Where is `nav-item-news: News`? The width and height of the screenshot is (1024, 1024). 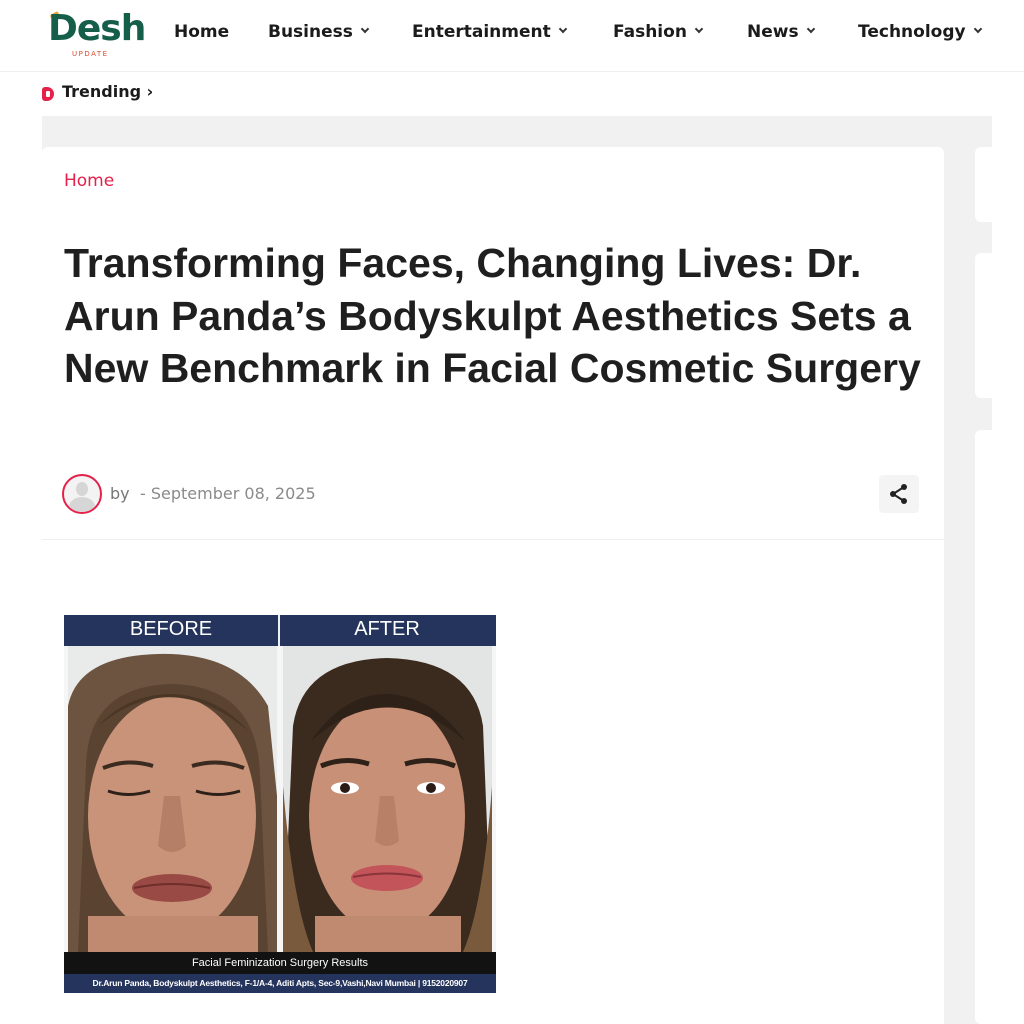 nav-item-news: News is located at coordinates (781, 32).